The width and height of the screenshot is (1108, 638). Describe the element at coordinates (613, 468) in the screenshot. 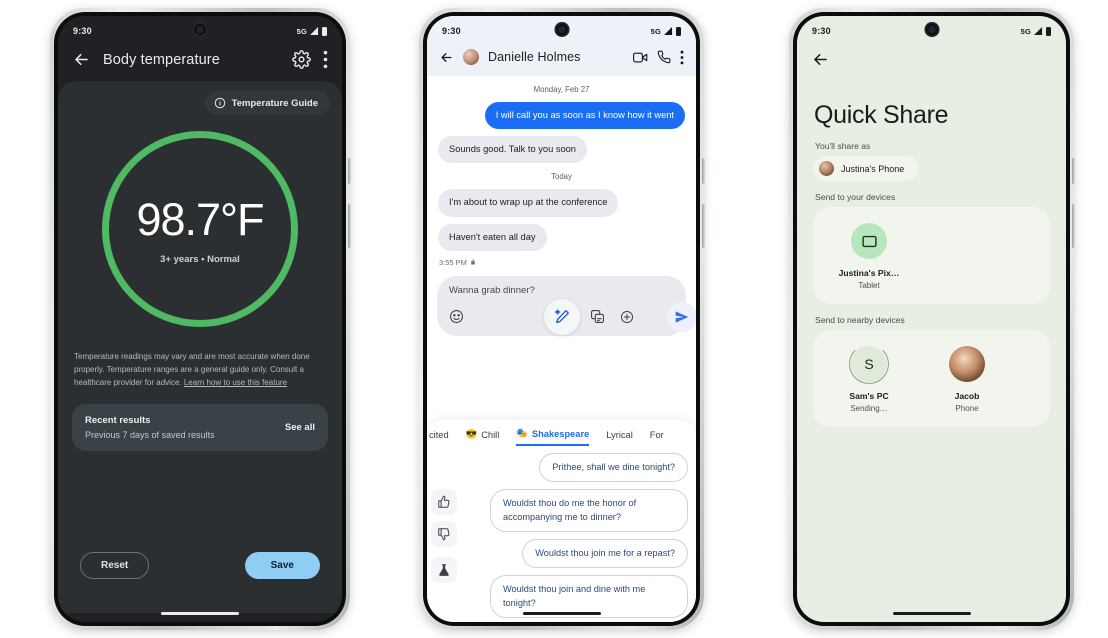

I see `suggestion-item: Prithee, shall we dine tonight?` at that location.